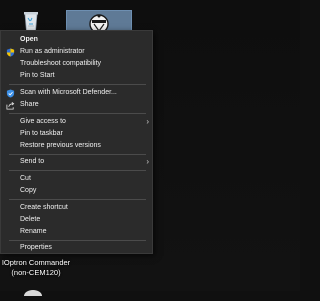 Image resolution: width=320 pixels, height=301 pixels. What do you see at coordinates (36, 272) in the screenshot?
I see `desktop-icon-label-line2: (non-CEM120)` at bounding box center [36, 272].